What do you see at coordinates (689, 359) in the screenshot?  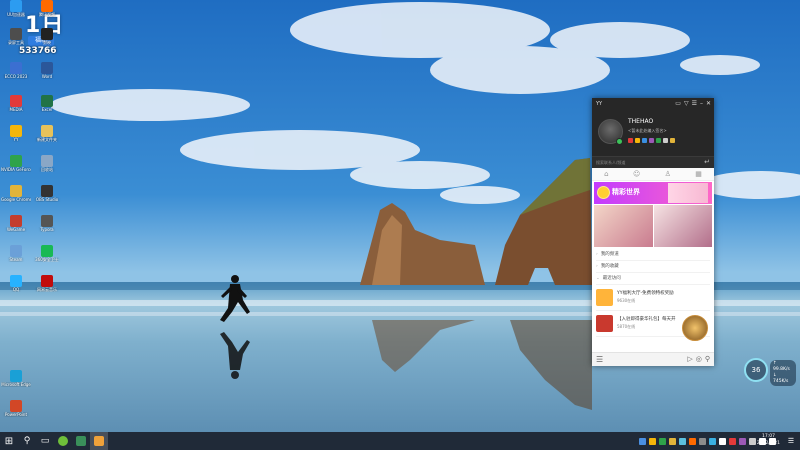 I see `play-icon: ▷` at bounding box center [689, 359].